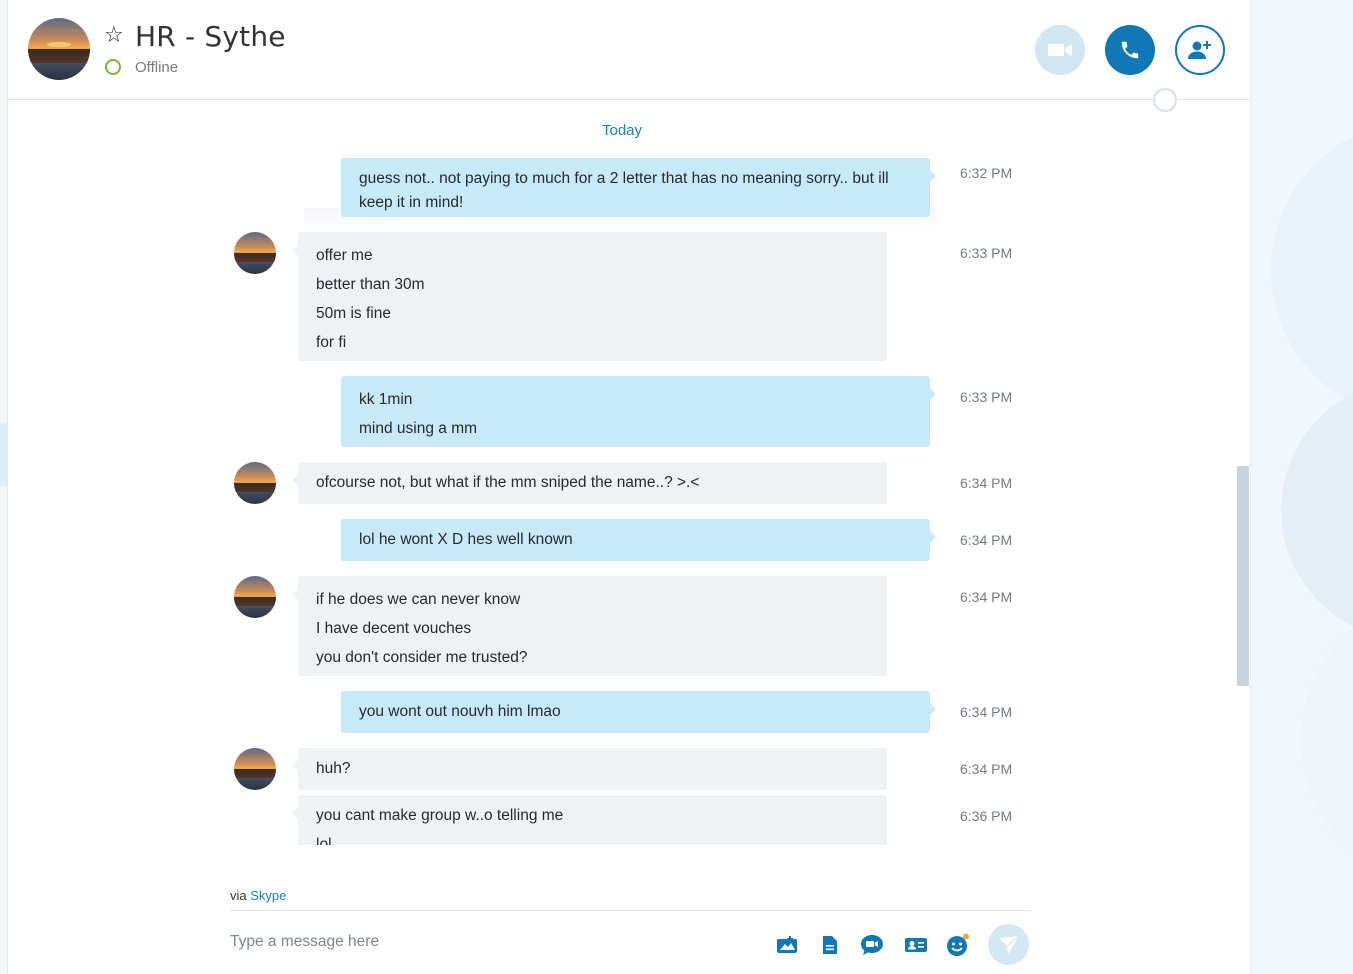 The width and height of the screenshot is (1353, 974). I want to click on status-indicator-icon, so click(113, 67).